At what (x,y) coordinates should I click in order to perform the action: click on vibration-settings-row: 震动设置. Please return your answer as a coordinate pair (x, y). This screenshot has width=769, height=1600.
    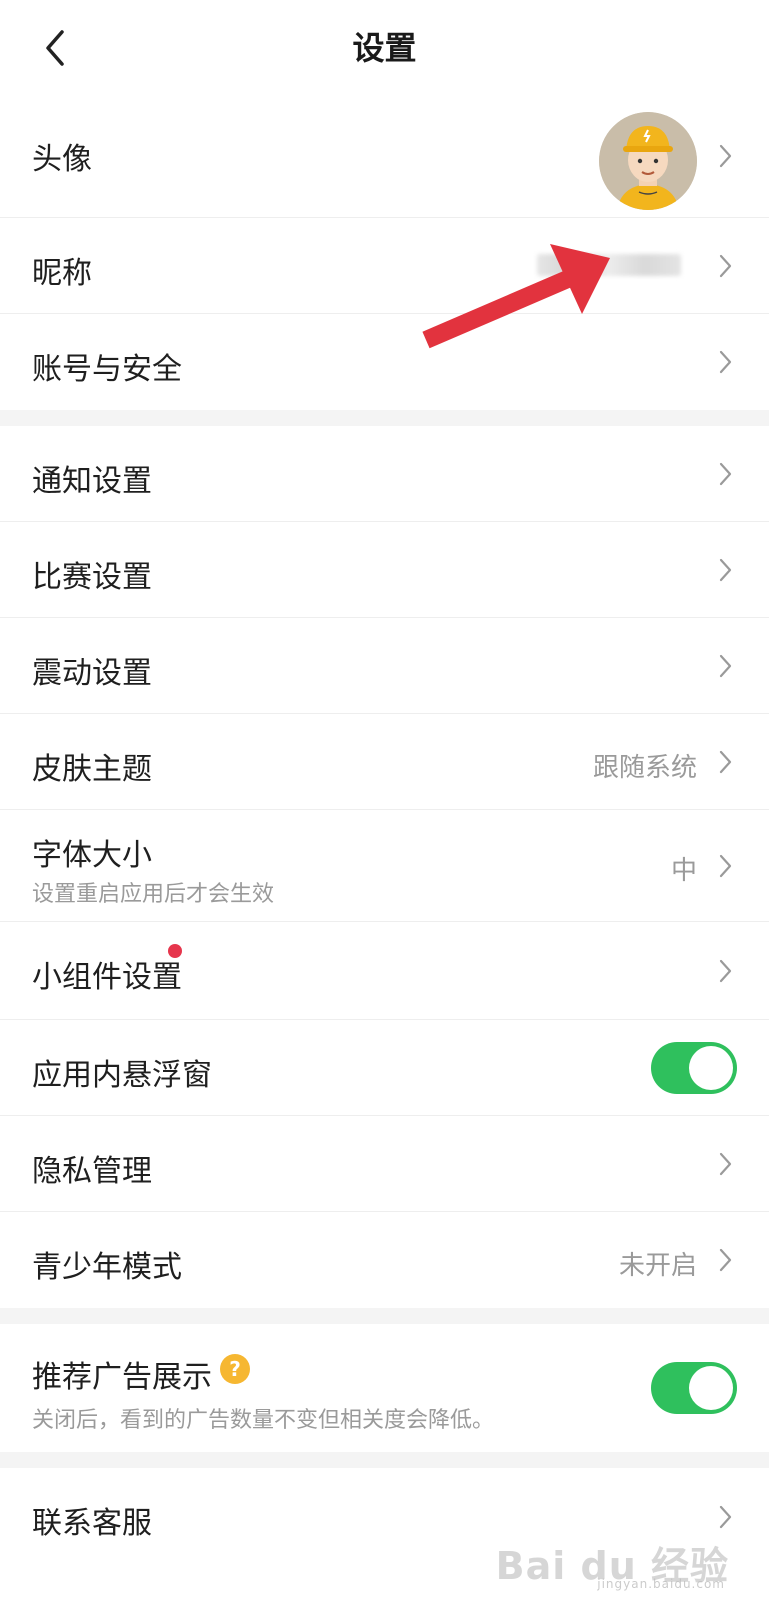
    Looking at the image, I should click on (384, 666).